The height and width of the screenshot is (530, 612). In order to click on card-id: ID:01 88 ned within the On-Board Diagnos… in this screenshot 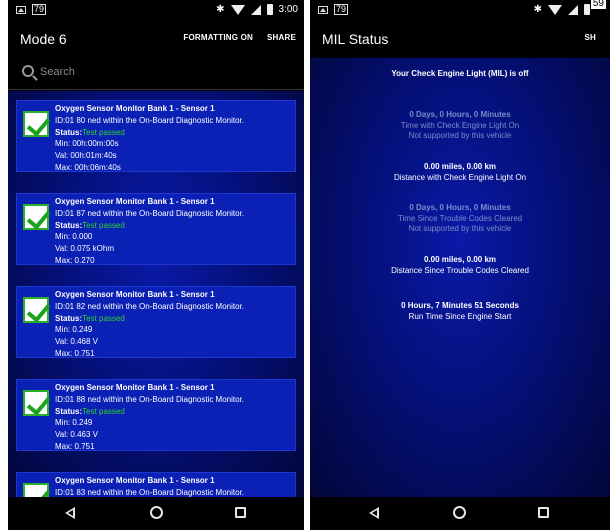, I will do `click(149, 399)`.